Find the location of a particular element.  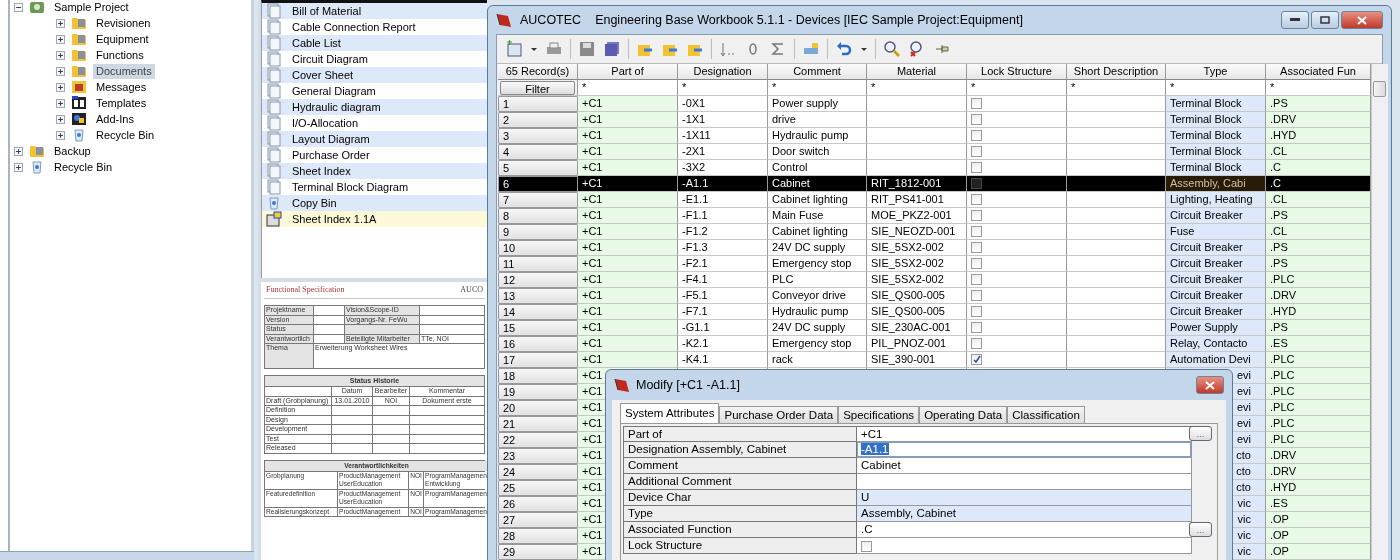

document-item: Cable Connection Report is located at coordinates (374, 27).